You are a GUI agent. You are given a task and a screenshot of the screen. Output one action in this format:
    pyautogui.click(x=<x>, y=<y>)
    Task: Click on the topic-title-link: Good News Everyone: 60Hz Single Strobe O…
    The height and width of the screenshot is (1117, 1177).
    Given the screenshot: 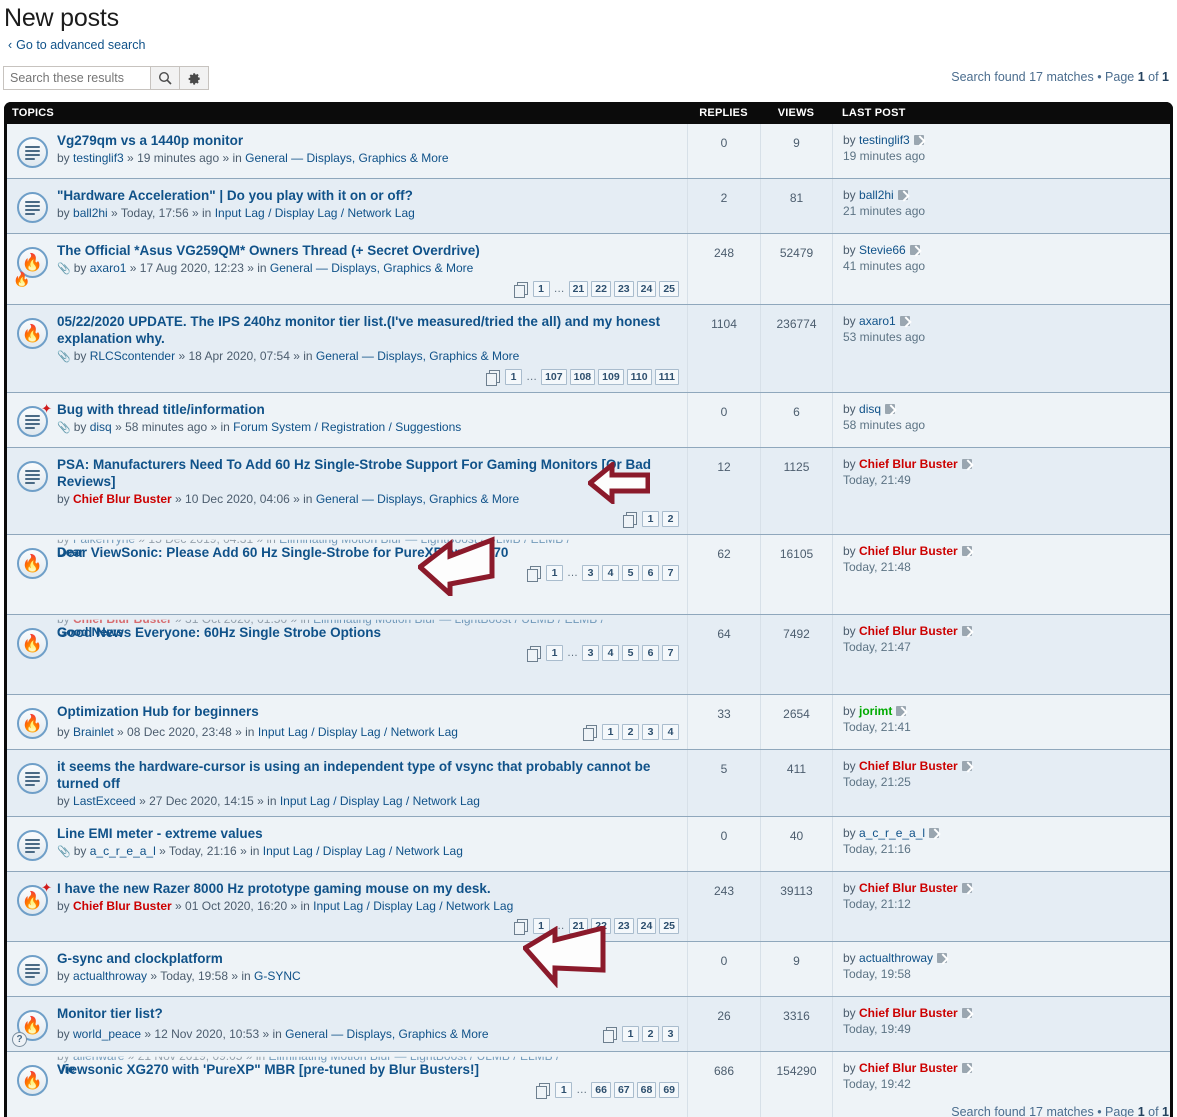 What is the action you would take?
    pyautogui.click(x=219, y=632)
    